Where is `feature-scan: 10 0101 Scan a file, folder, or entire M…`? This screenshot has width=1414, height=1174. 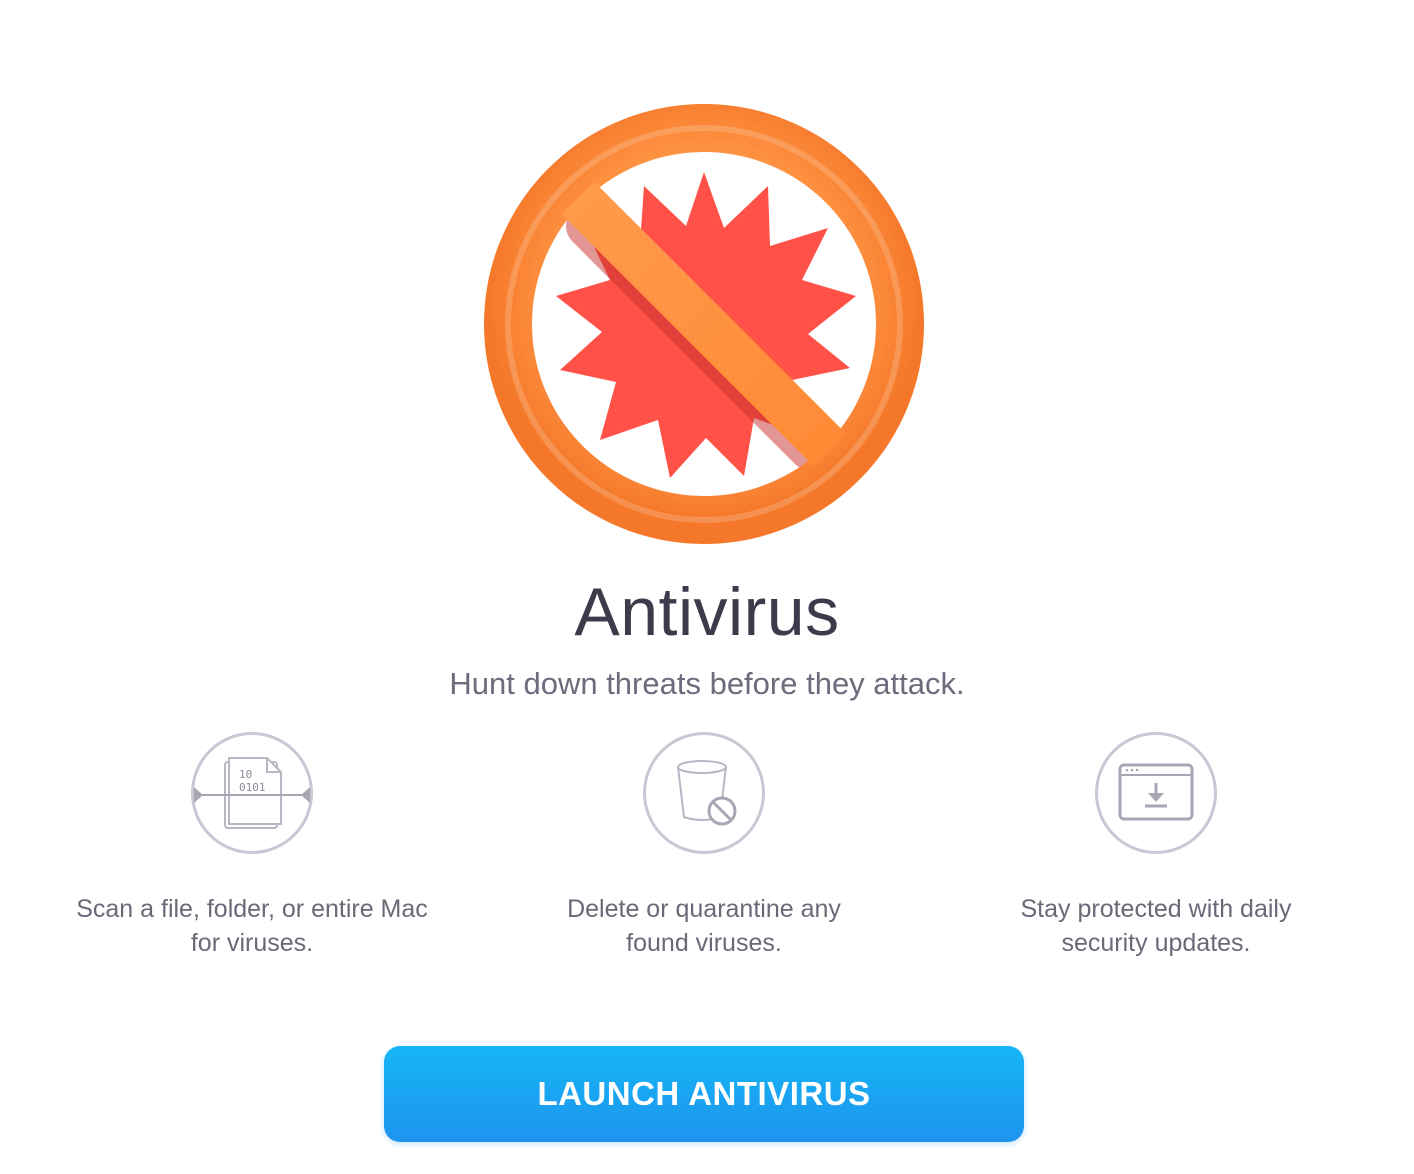 feature-scan: 10 0101 Scan a file, folder, or entire M… is located at coordinates (252, 846).